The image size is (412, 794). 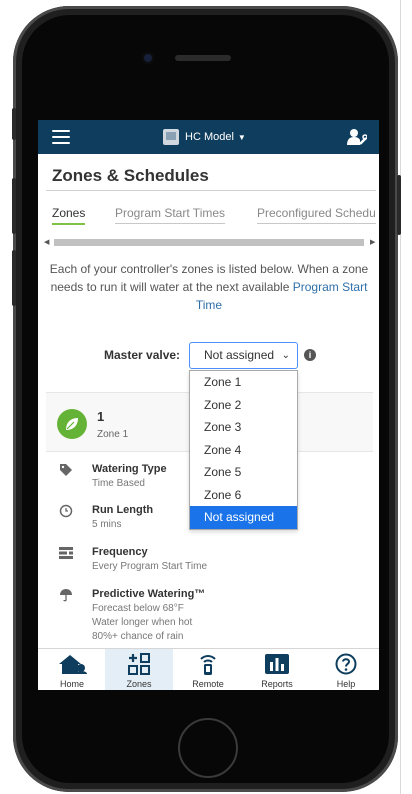 What do you see at coordinates (243, 382) in the screenshot?
I see `dropdown-option-zone-1: Zone 1` at bounding box center [243, 382].